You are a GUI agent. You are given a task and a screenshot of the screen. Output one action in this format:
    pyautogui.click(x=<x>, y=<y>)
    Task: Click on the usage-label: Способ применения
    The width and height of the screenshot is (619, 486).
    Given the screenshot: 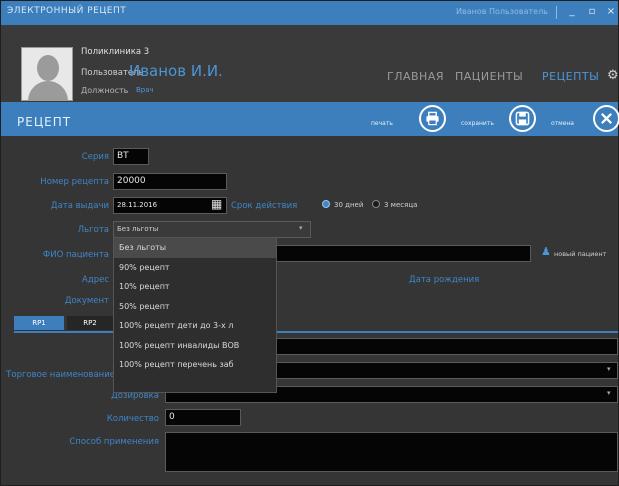 What is the action you would take?
    pyautogui.click(x=114, y=442)
    